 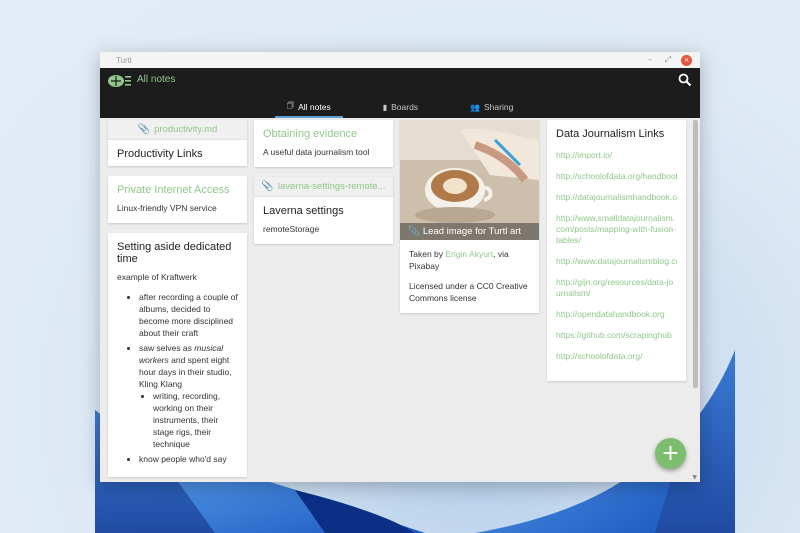 I want to click on minimize-button: –, so click(x=650, y=60).